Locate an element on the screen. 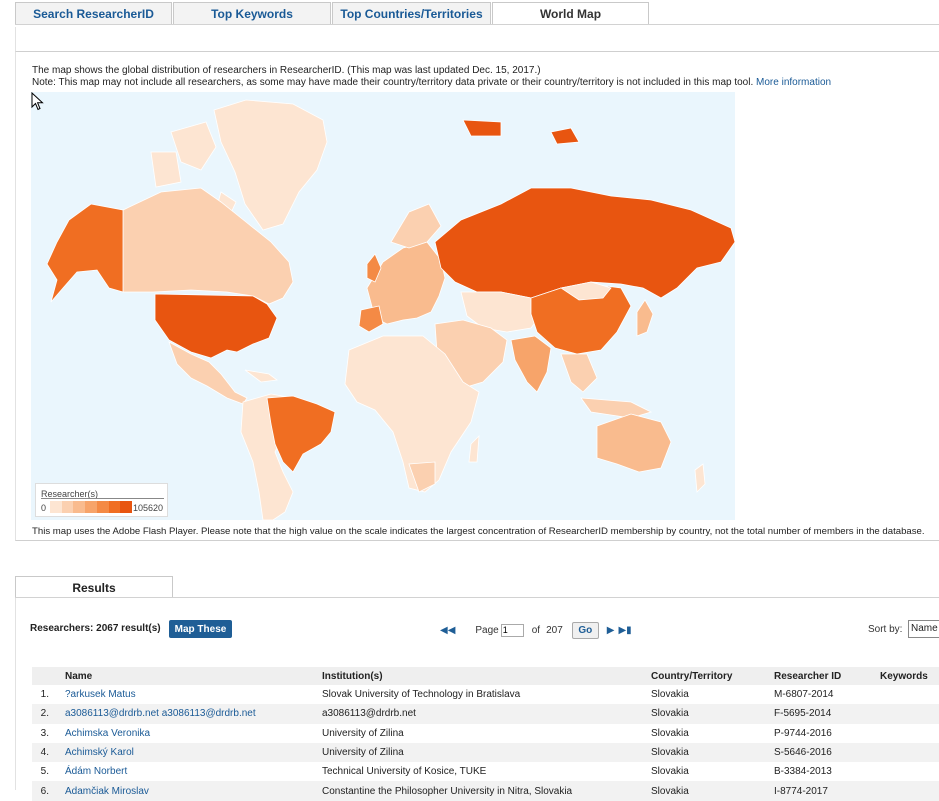  row-researcher-id: I-8774-2017 is located at coordinates (827, 791).